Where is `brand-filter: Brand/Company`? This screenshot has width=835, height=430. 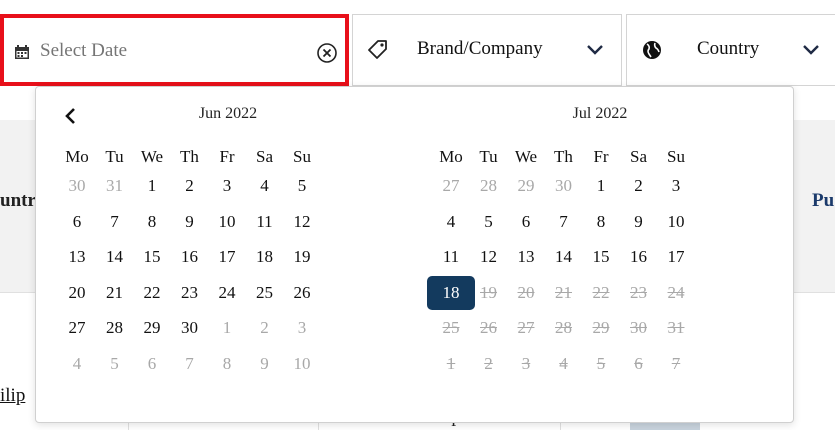
brand-filter: Brand/Company is located at coordinates (487, 50).